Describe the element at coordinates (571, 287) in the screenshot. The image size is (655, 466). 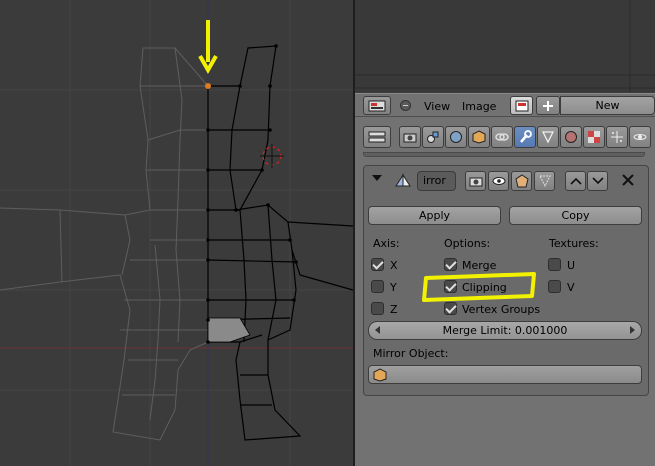
I see `texture-v-label: V` at that location.